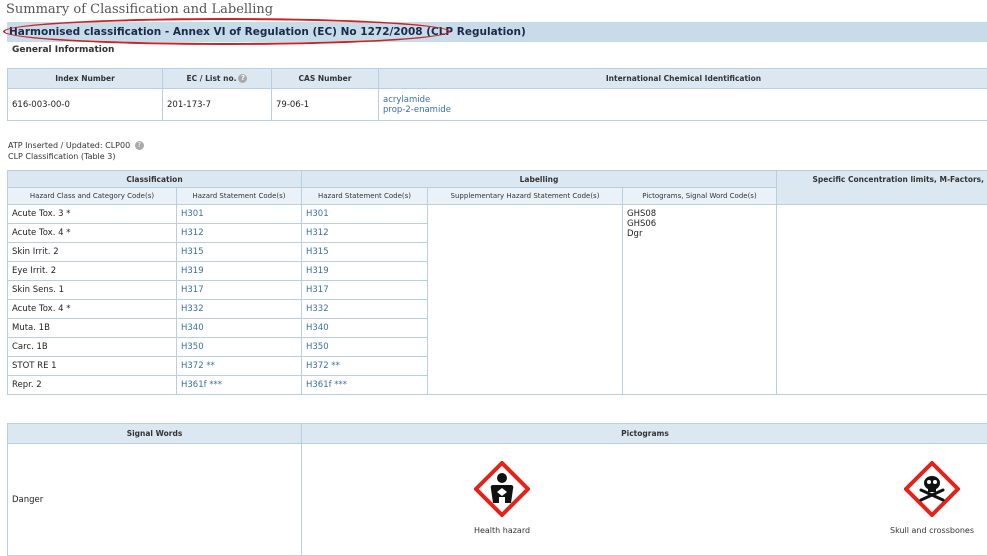 This screenshot has height=556, width=987. Describe the element at coordinates (92, 252) in the screenshot. I see `hazard-class-cell: Skin Irrit. 2` at that location.